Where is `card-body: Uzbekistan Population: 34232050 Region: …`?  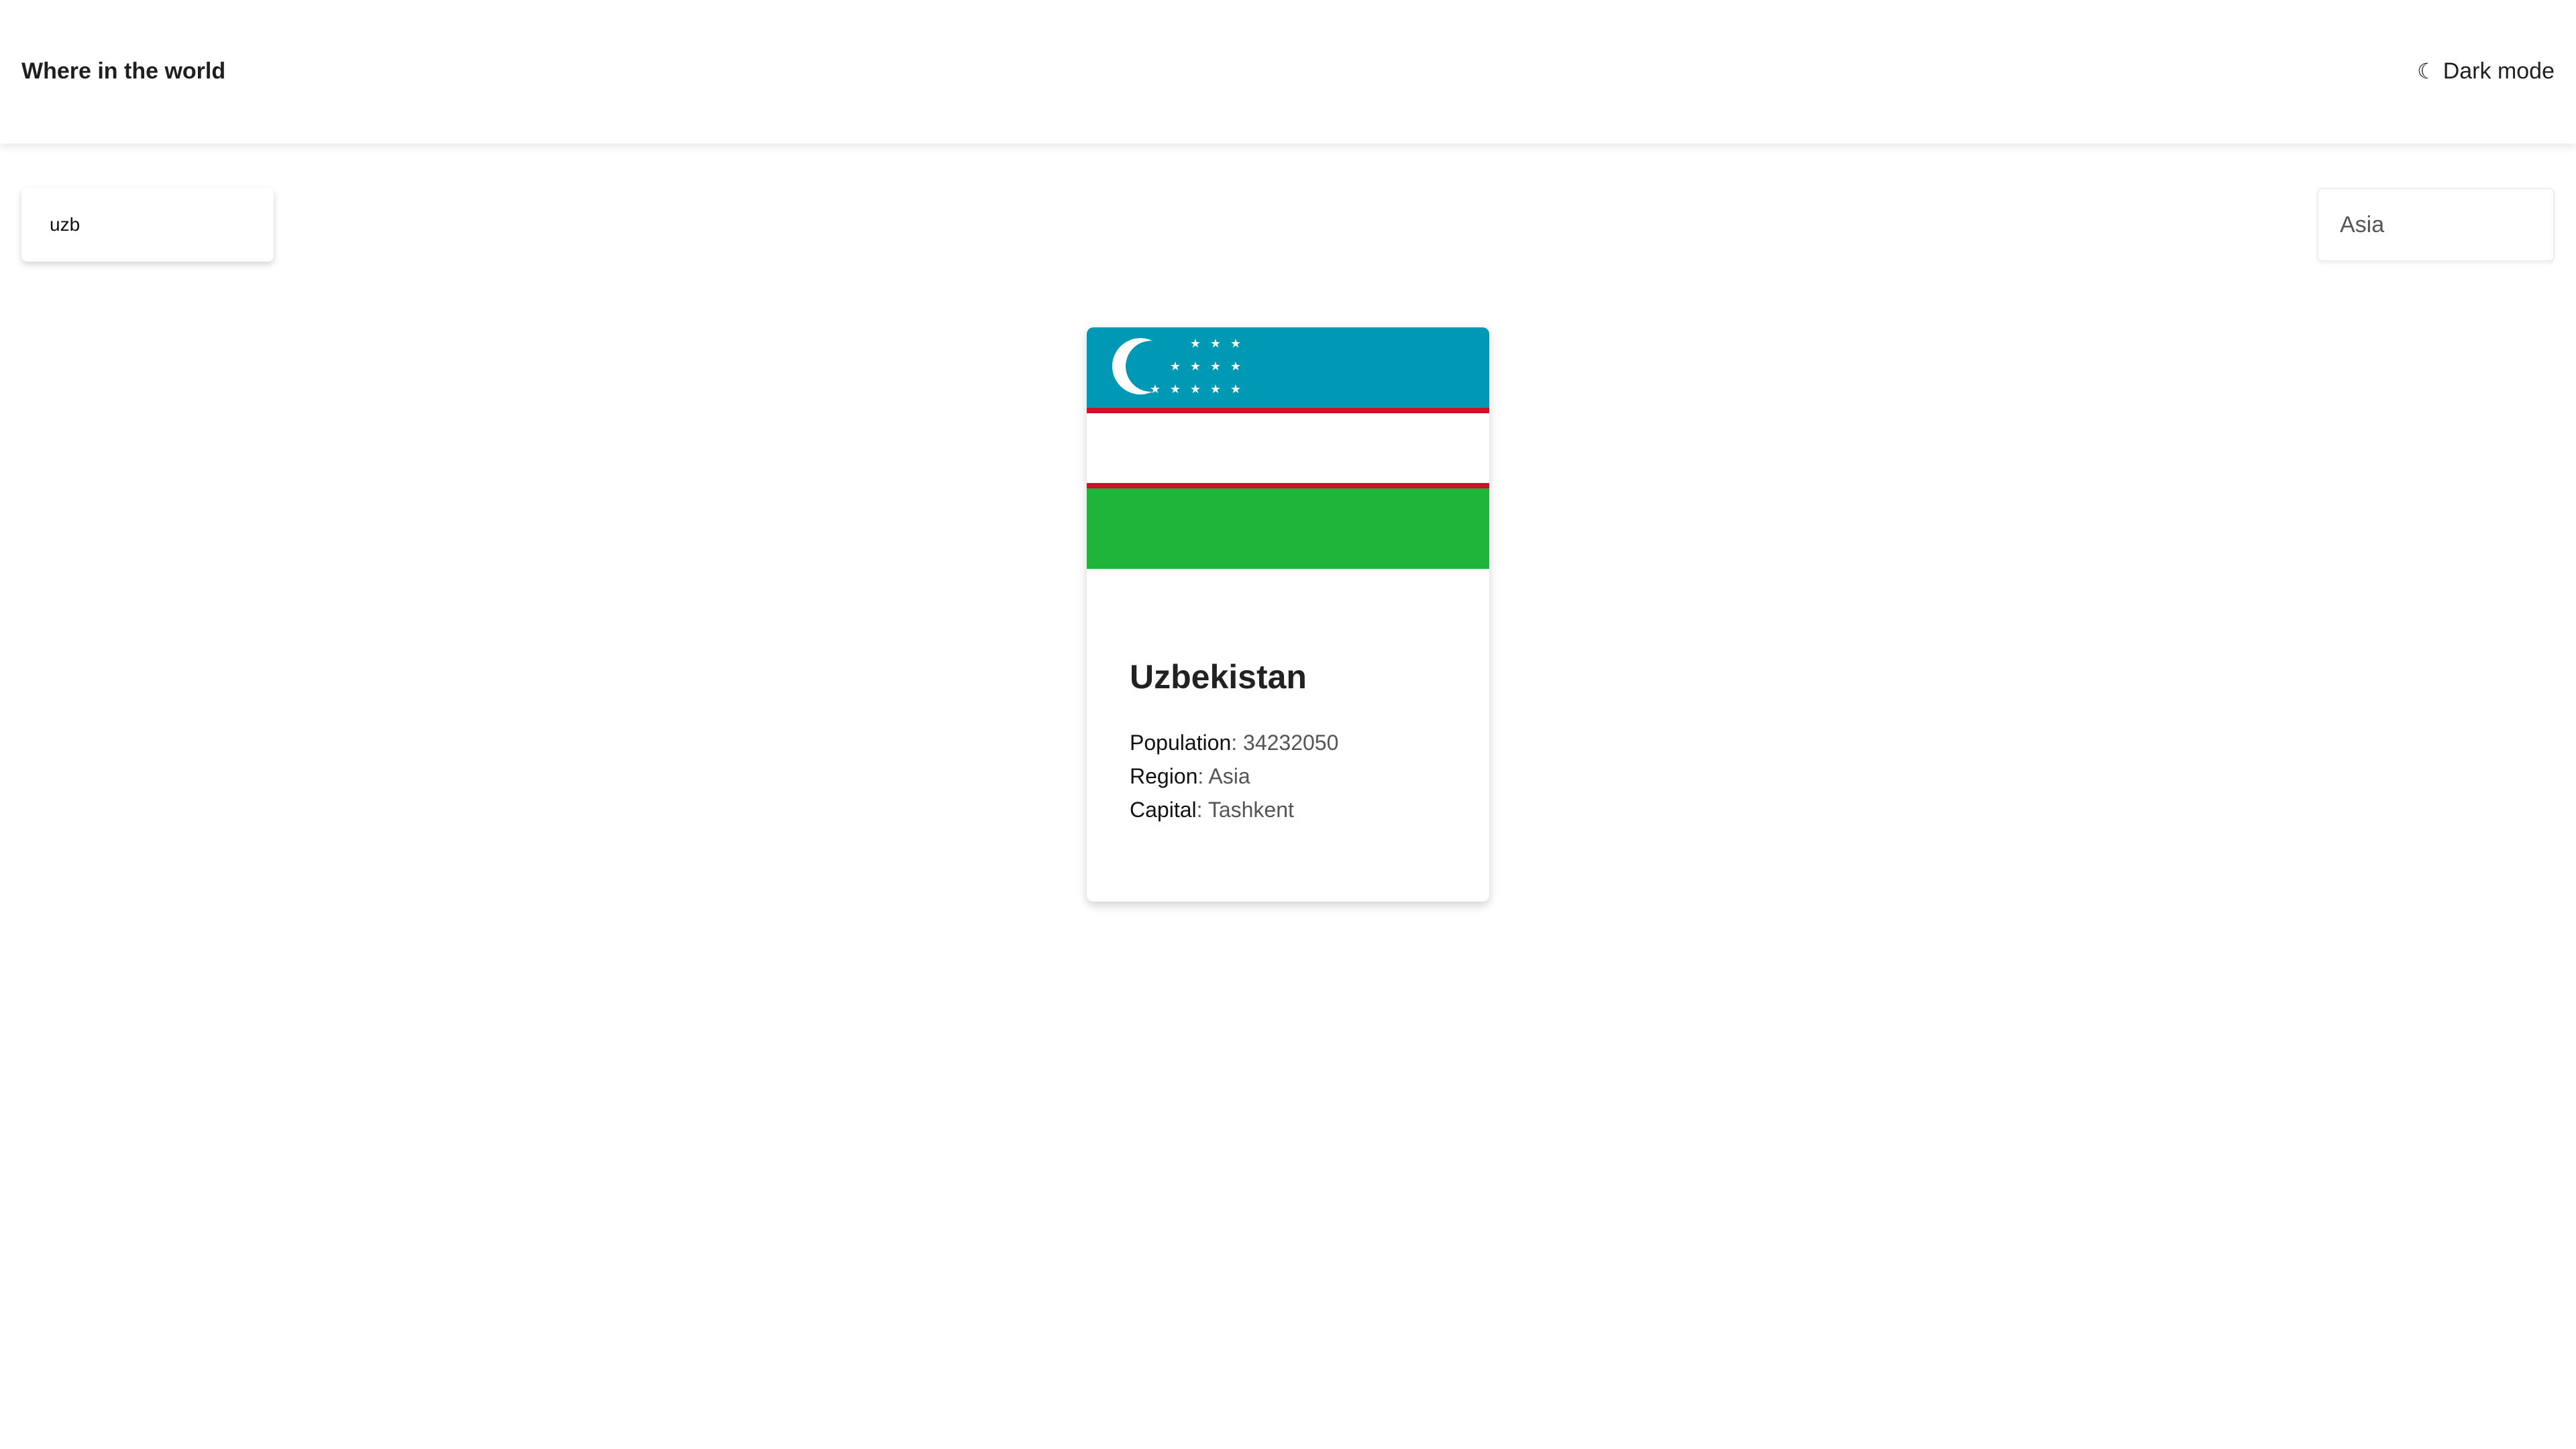 card-body: Uzbekistan Population: 34232050 Region: … is located at coordinates (1288, 697).